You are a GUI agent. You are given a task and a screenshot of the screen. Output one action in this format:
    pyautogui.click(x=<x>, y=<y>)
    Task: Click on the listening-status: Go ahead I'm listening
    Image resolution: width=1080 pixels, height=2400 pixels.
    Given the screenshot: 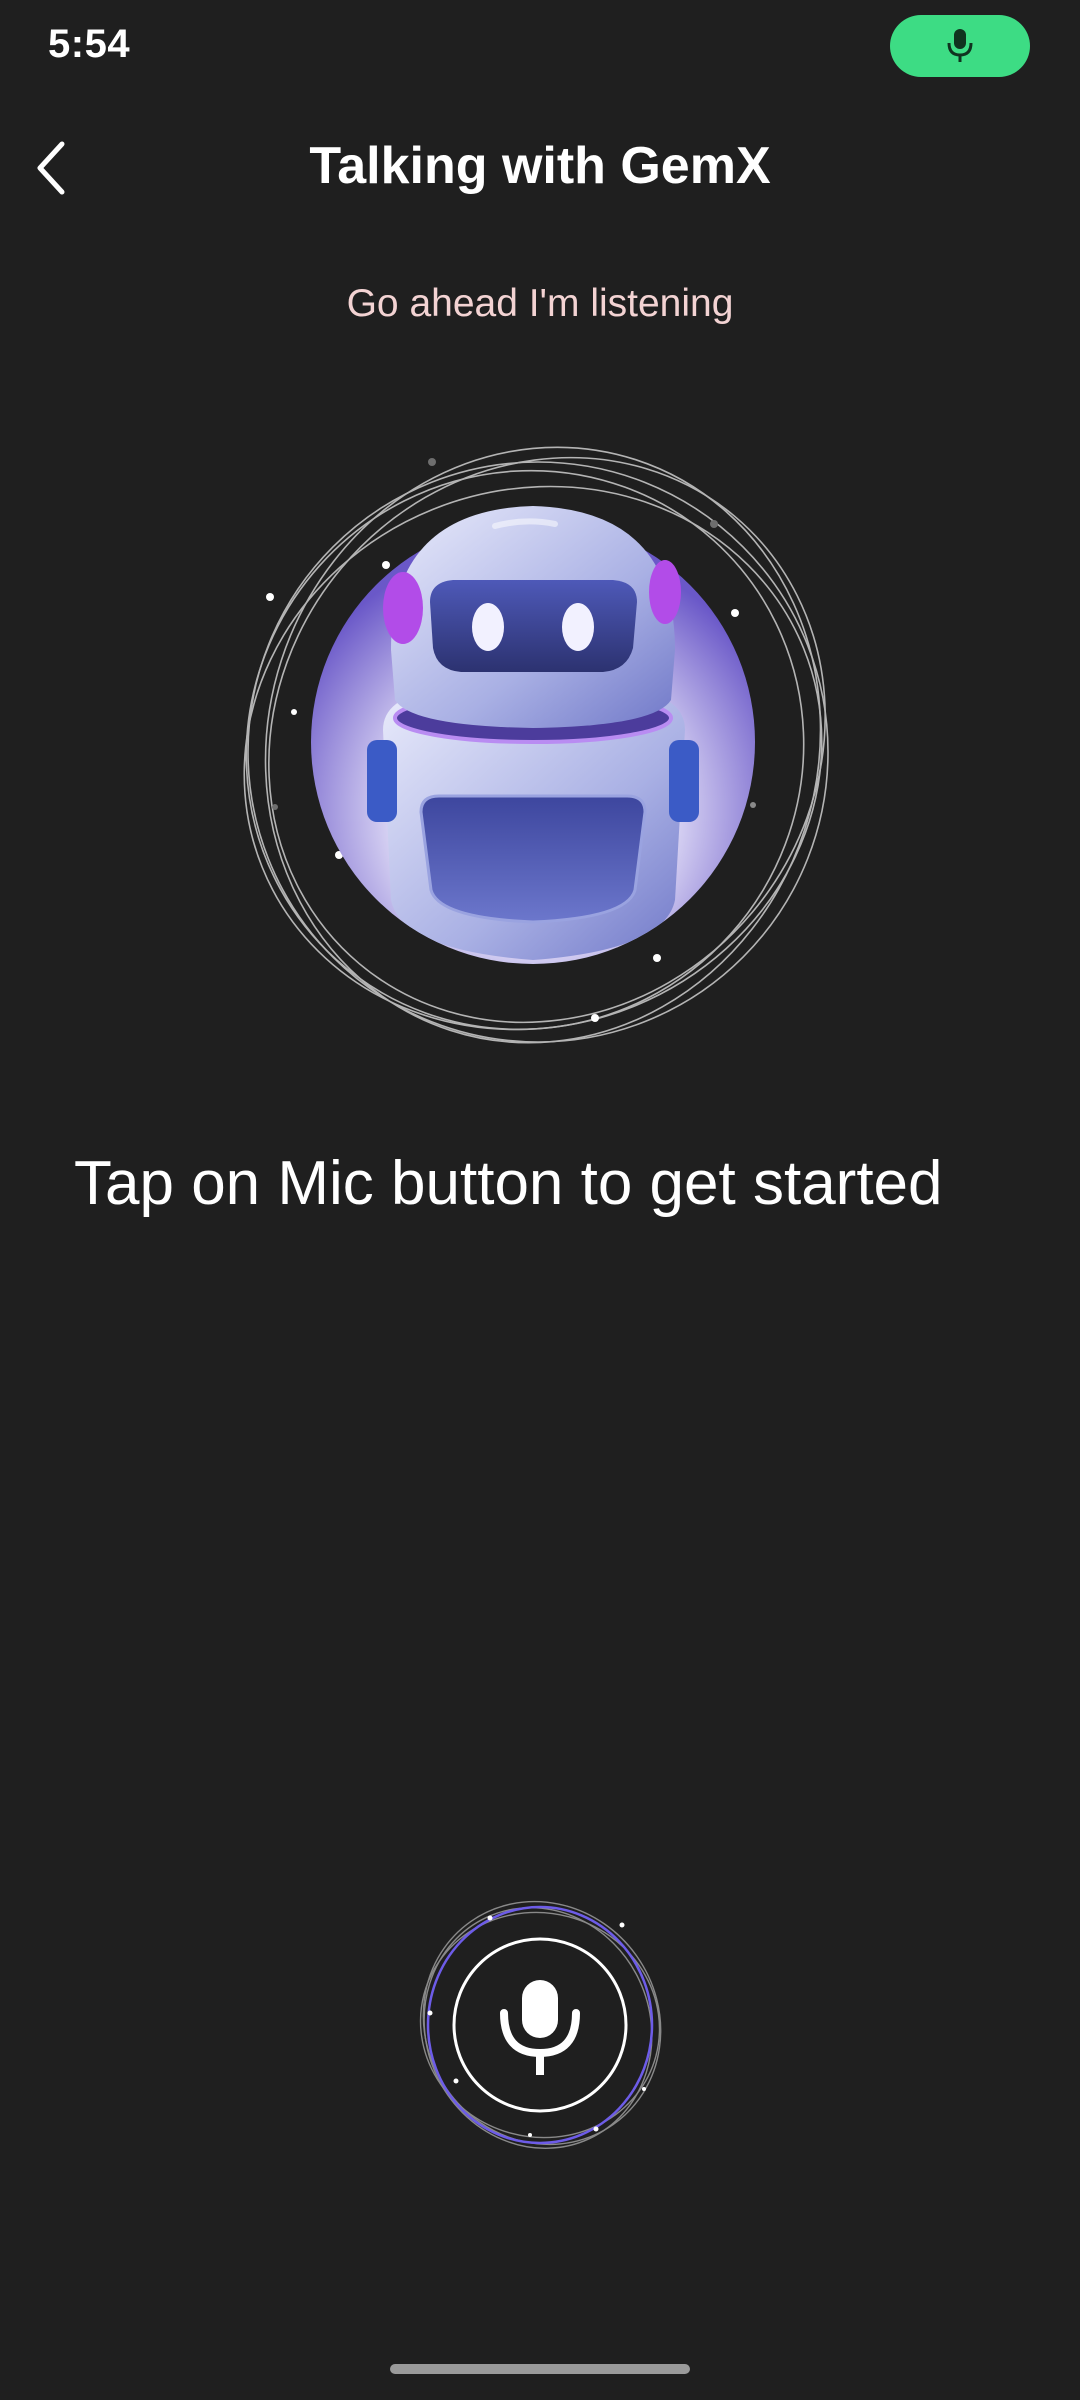 What is the action you would take?
    pyautogui.click(x=540, y=303)
    